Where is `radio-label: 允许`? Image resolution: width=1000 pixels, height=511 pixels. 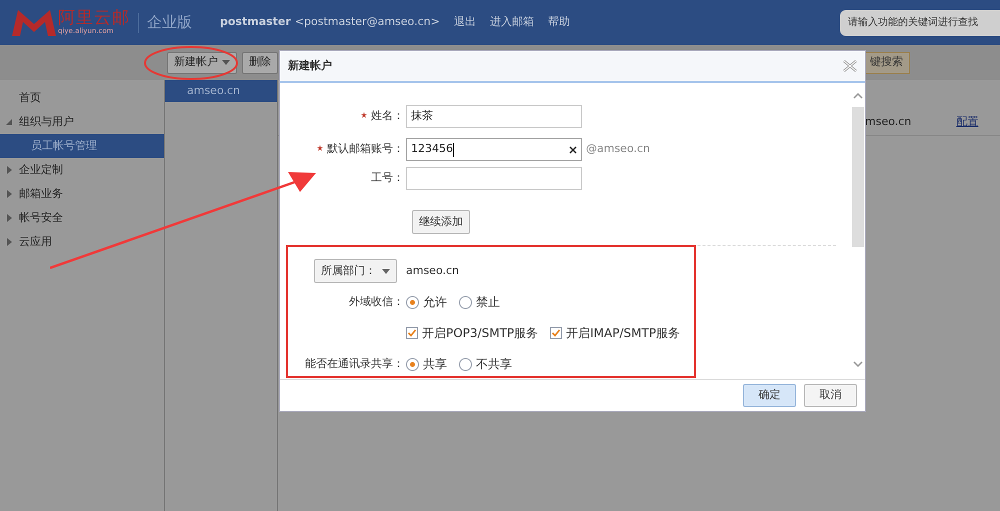
radio-label: 允许 is located at coordinates (435, 302).